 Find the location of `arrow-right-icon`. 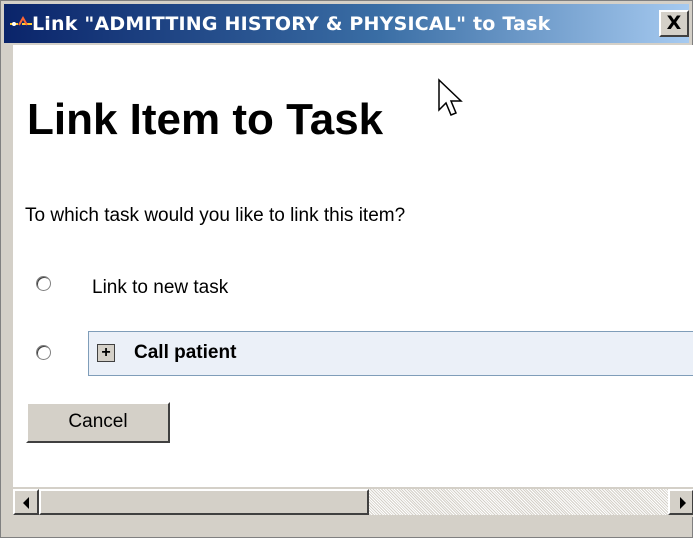

arrow-right-icon is located at coordinates (683, 503).